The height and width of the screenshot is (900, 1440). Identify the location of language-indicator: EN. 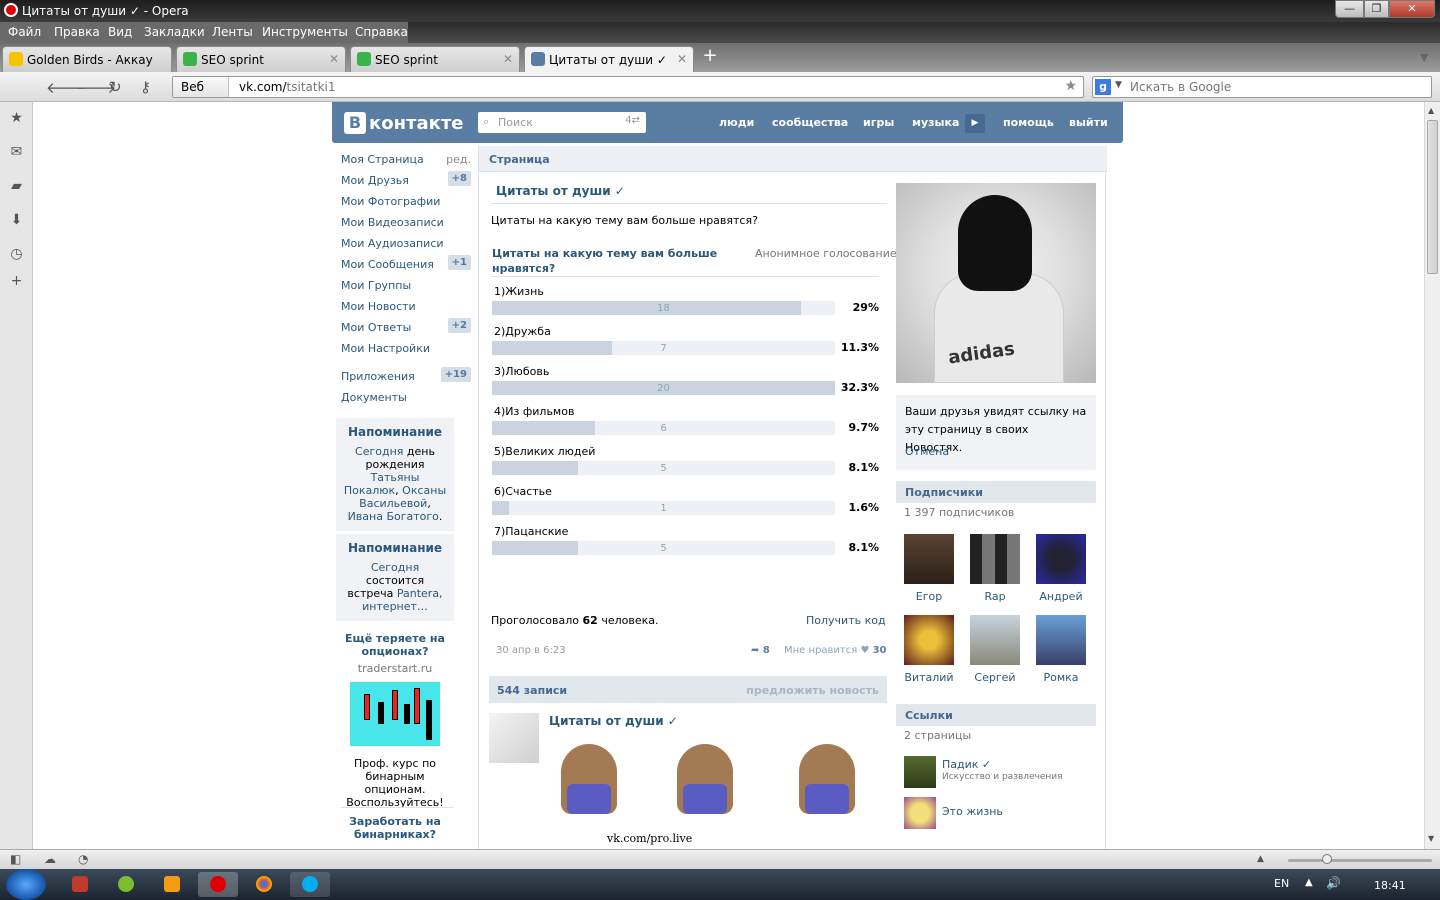
(1281, 883).